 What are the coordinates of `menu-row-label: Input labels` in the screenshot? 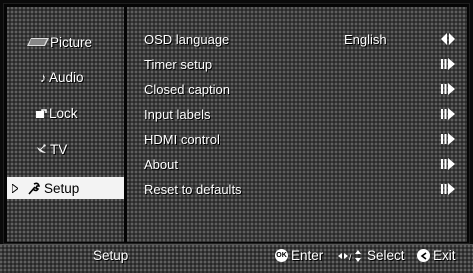 It's located at (177, 114).